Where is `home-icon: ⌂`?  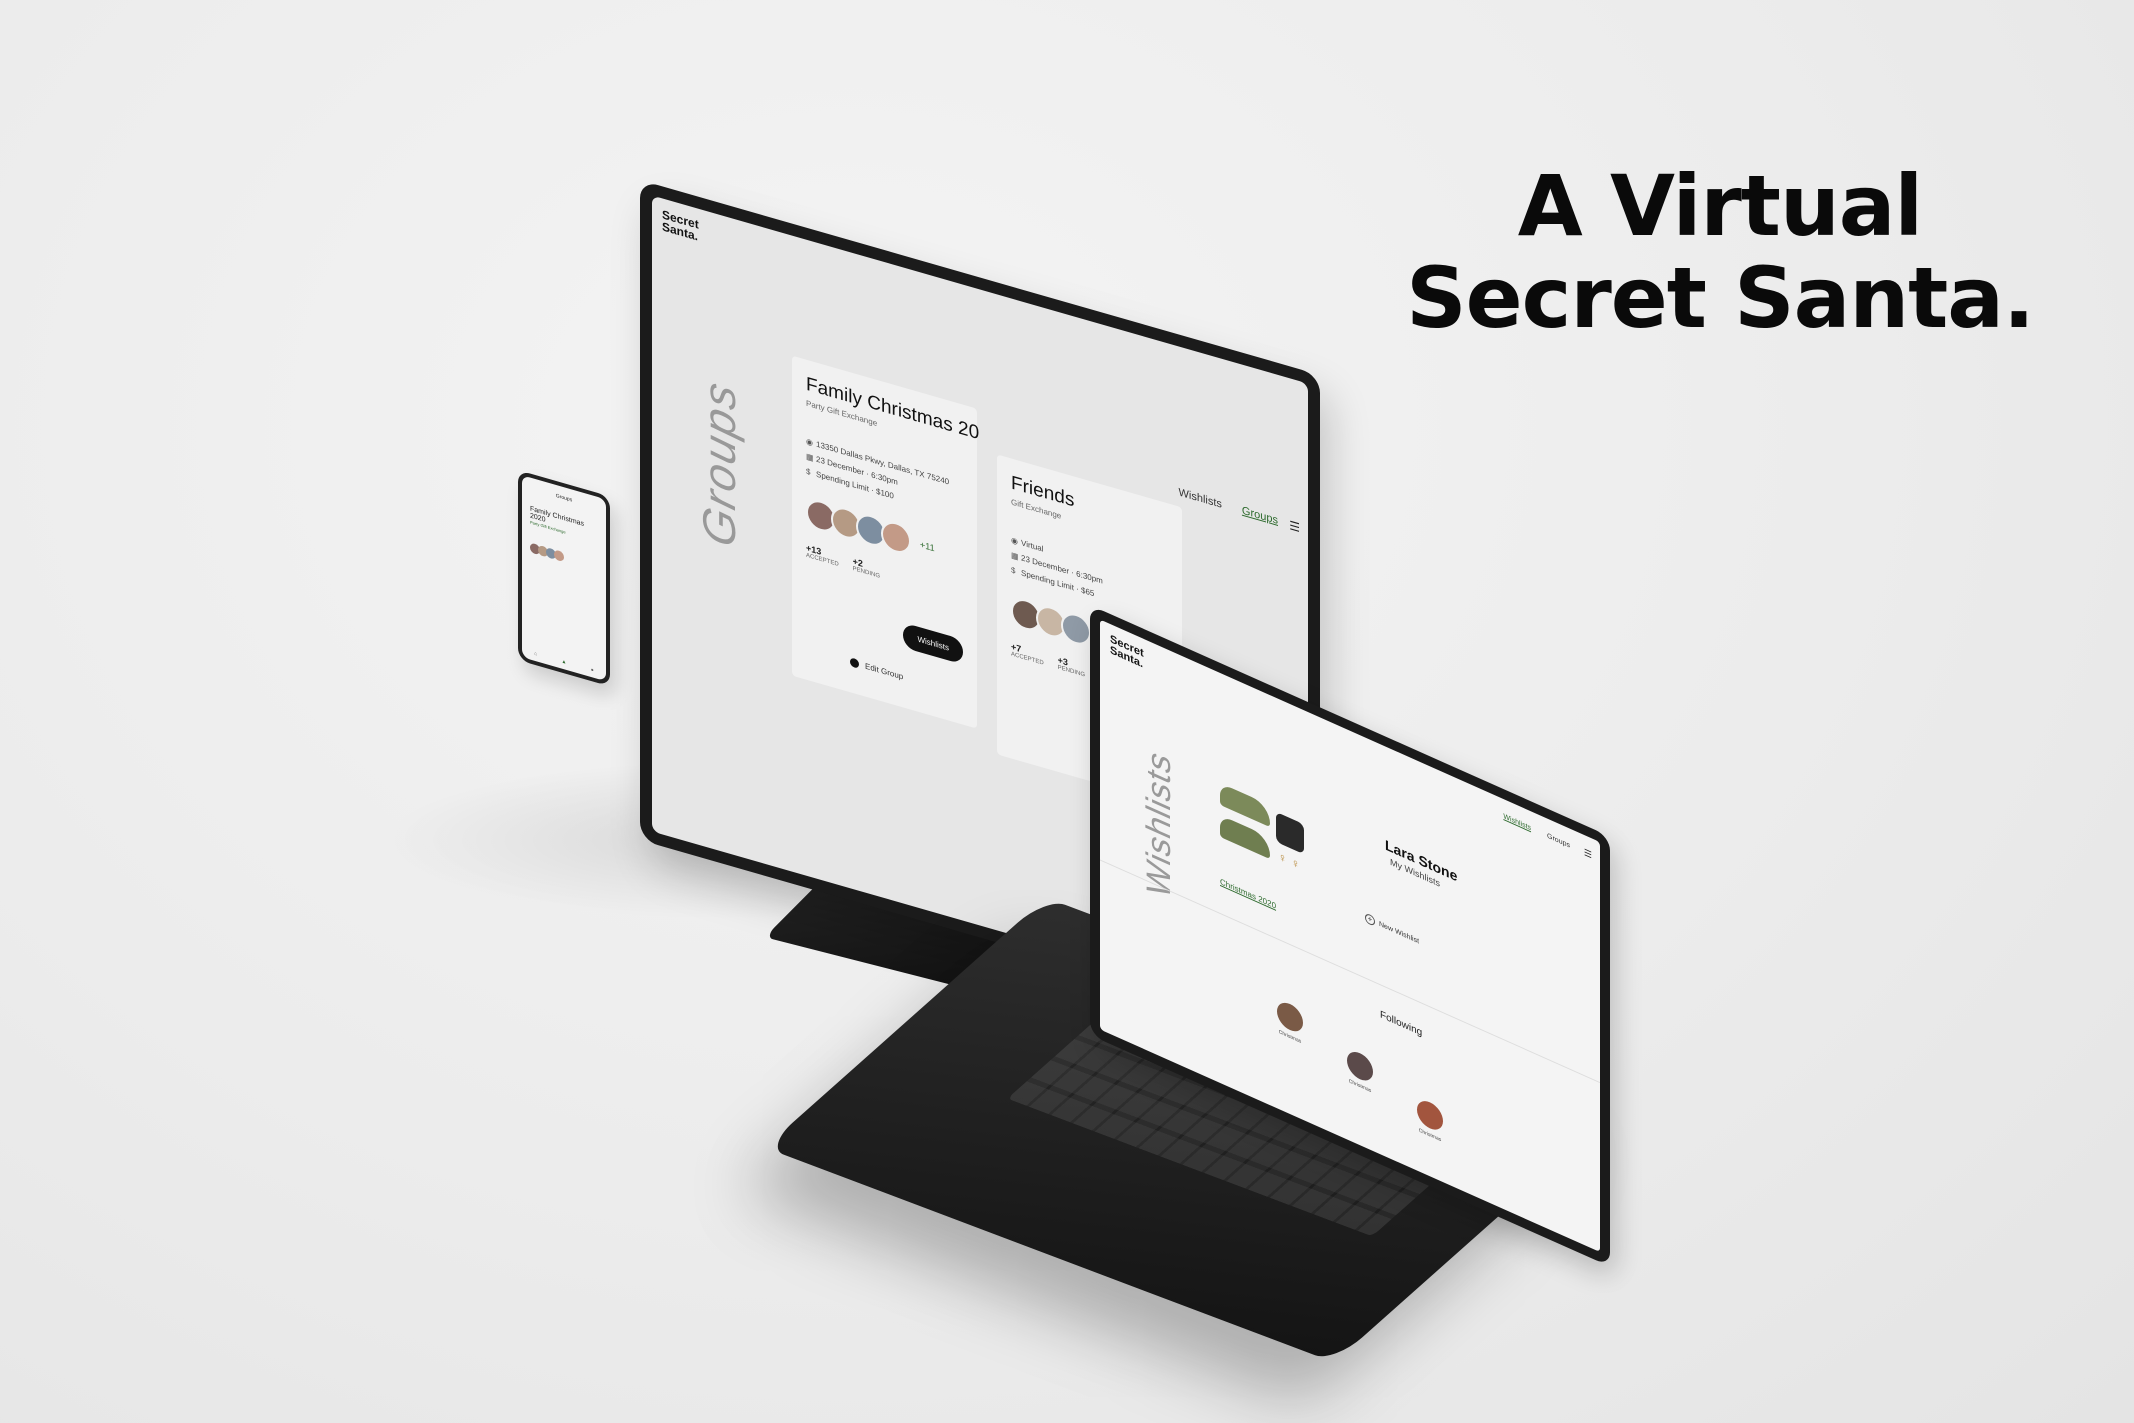
home-icon: ⌂ is located at coordinates (535, 654).